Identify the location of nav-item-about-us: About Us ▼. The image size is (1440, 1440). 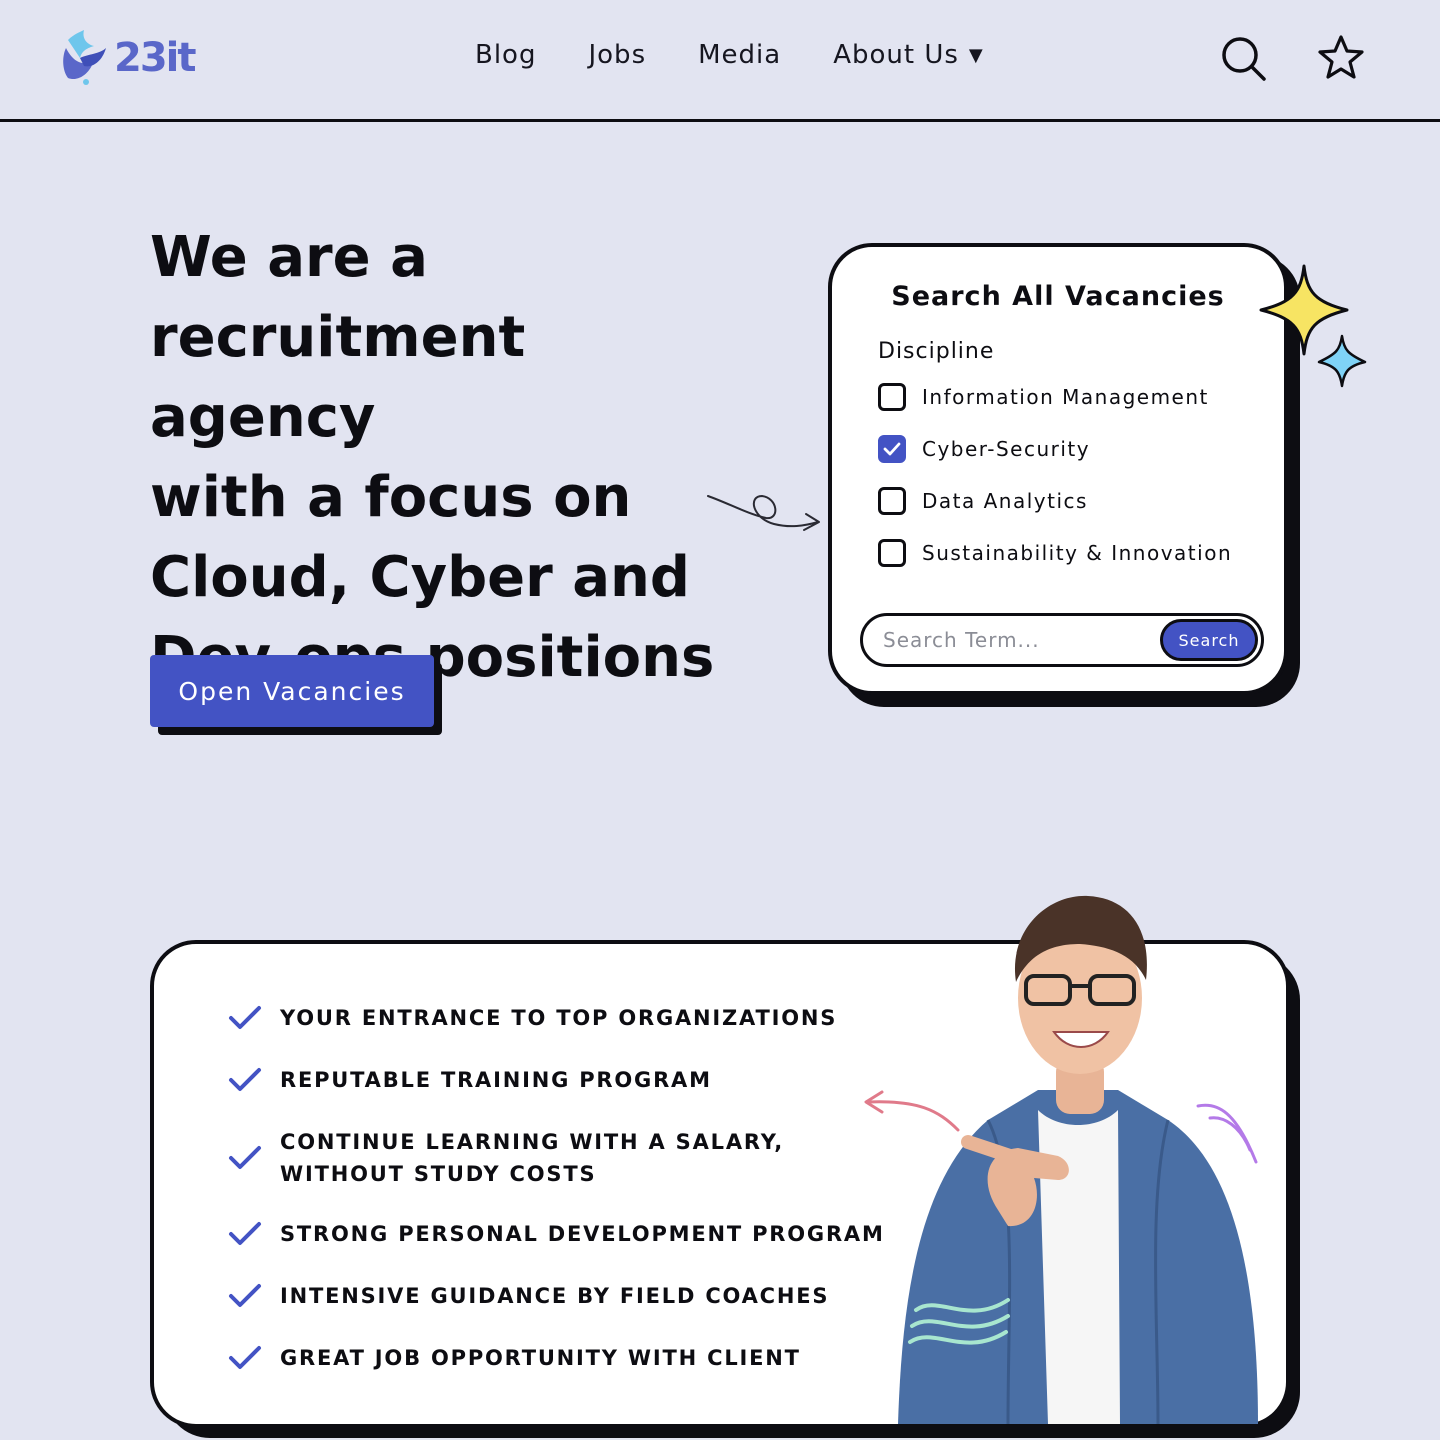
(908, 55).